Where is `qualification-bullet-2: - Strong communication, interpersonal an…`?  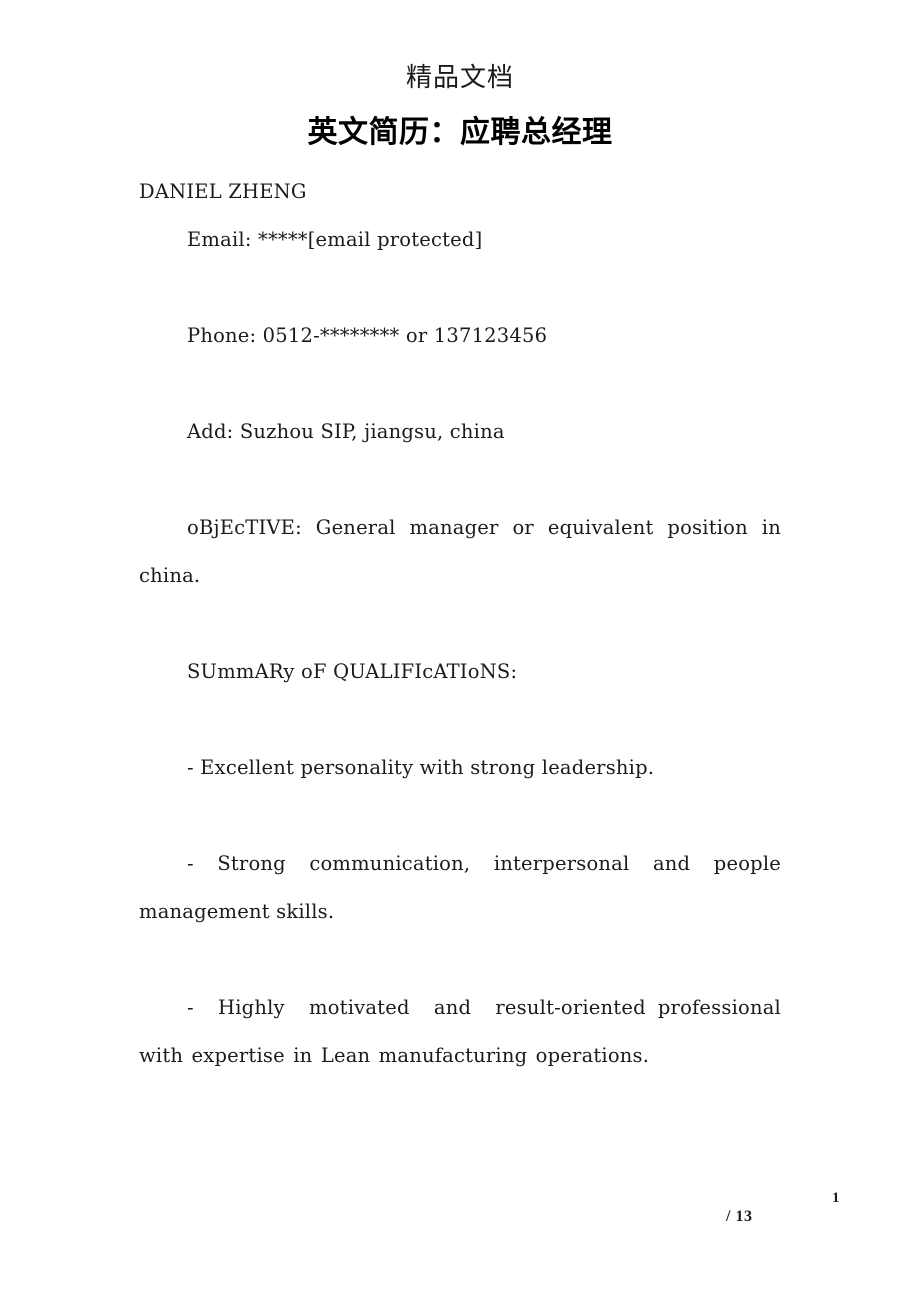
qualification-bullet-2: - Strong communication, interpersonal an… is located at coordinates (463, 887).